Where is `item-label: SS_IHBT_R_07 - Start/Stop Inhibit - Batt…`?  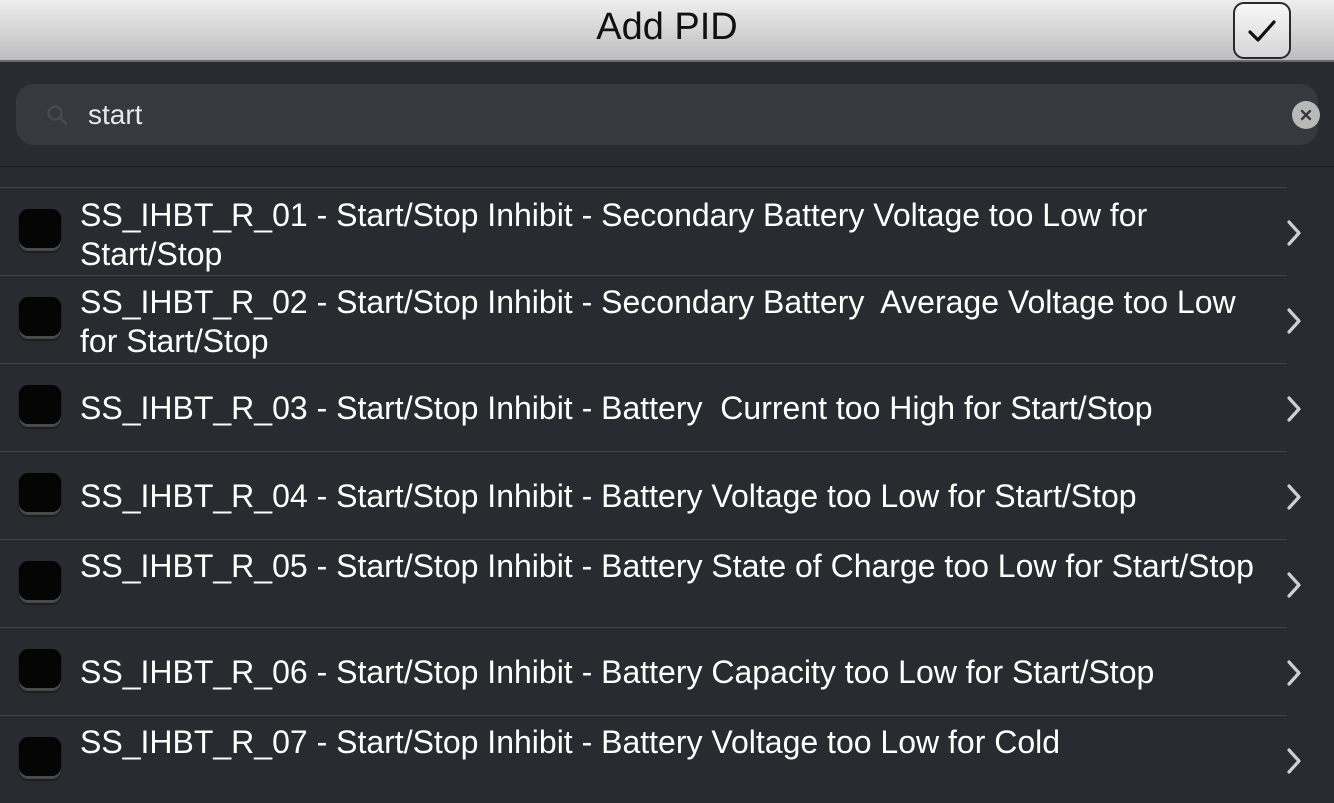
item-label: SS_IHBT_R_07 - Start/Stop Inhibit - Batt… is located at coordinates (570, 742).